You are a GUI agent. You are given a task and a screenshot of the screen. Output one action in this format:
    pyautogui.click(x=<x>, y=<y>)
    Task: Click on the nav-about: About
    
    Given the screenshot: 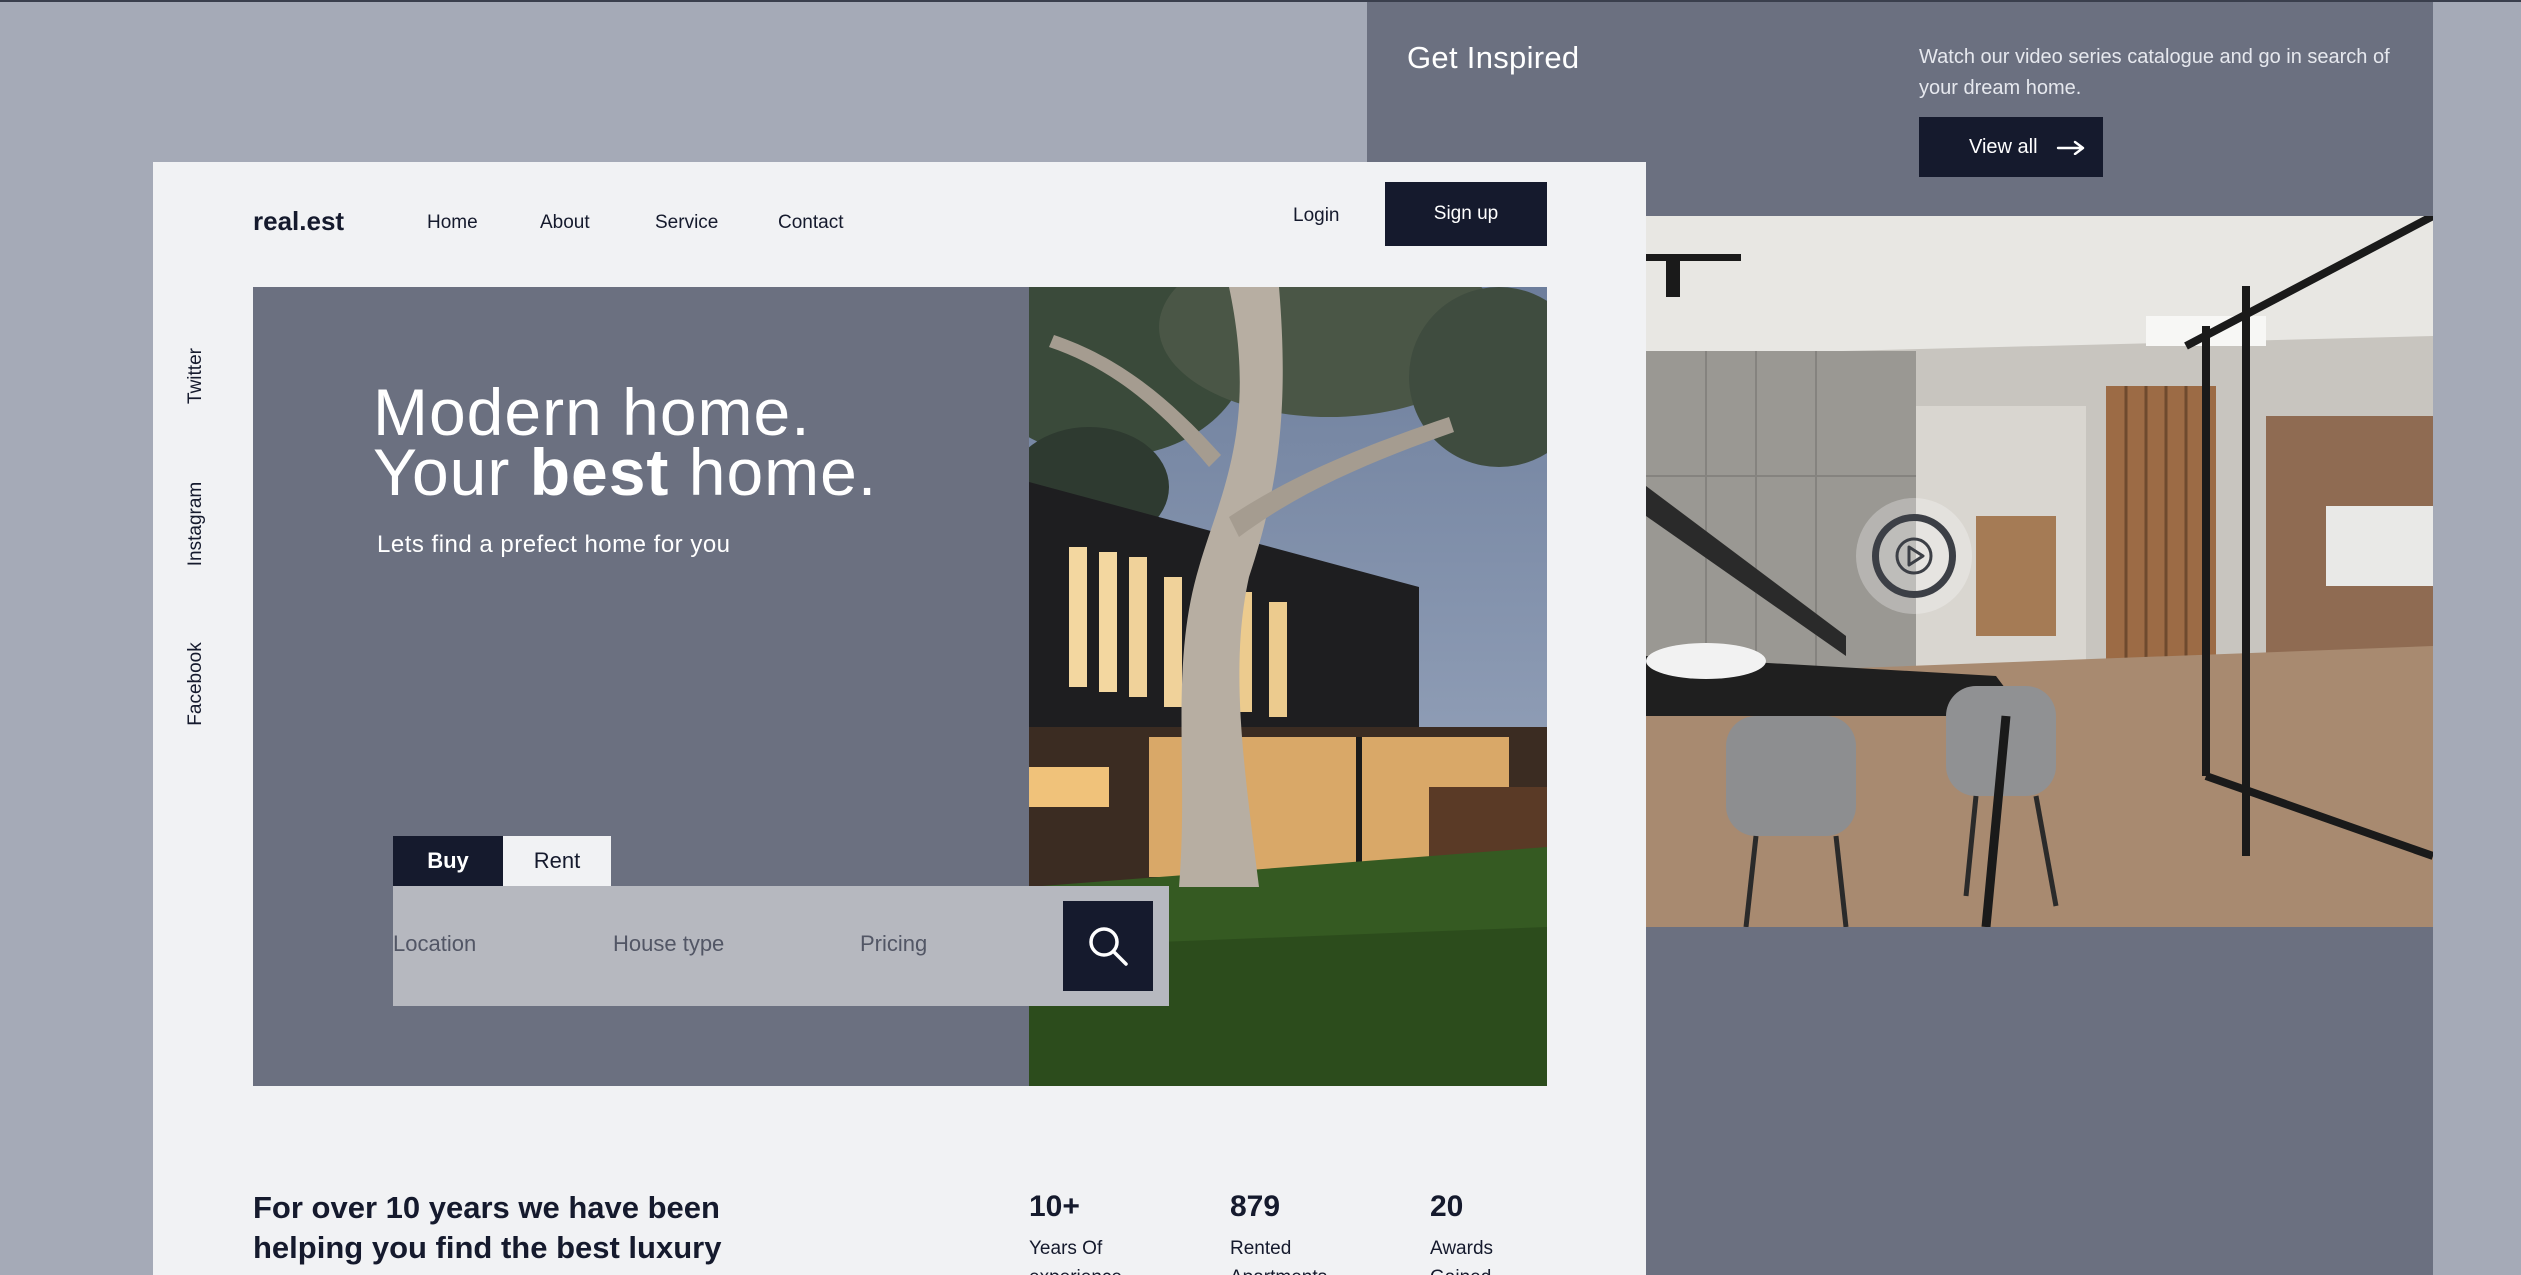 What is the action you would take?
    pyautogui.click(x=565, y=223)
    